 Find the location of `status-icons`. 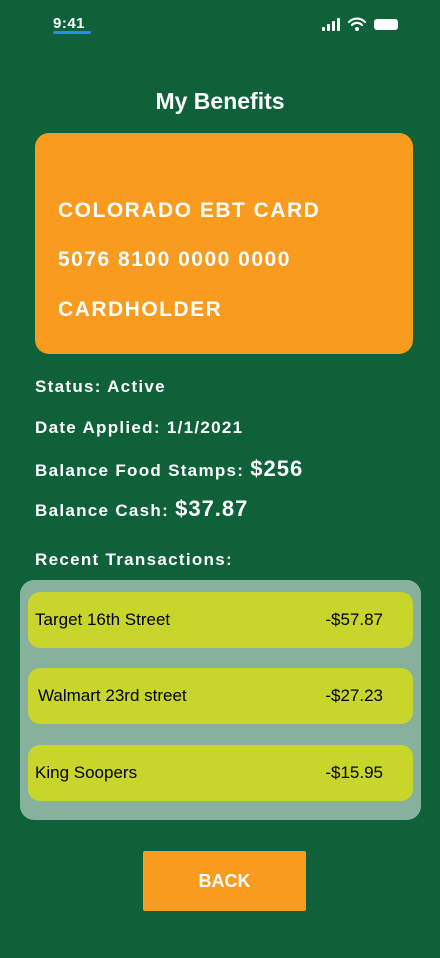

status-icons is located at coordinates (360, 24).